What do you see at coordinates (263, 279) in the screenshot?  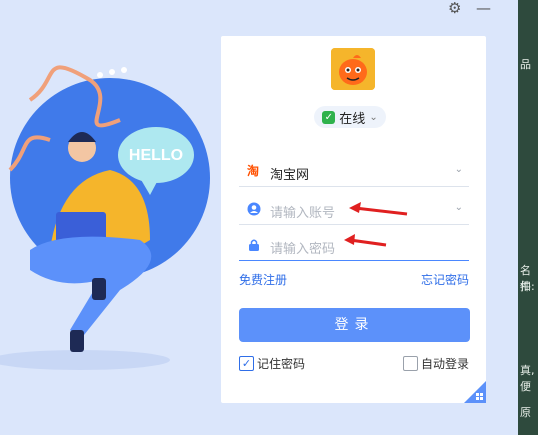 I see `register-link: 免费注册` at bounding box center [263, 279].